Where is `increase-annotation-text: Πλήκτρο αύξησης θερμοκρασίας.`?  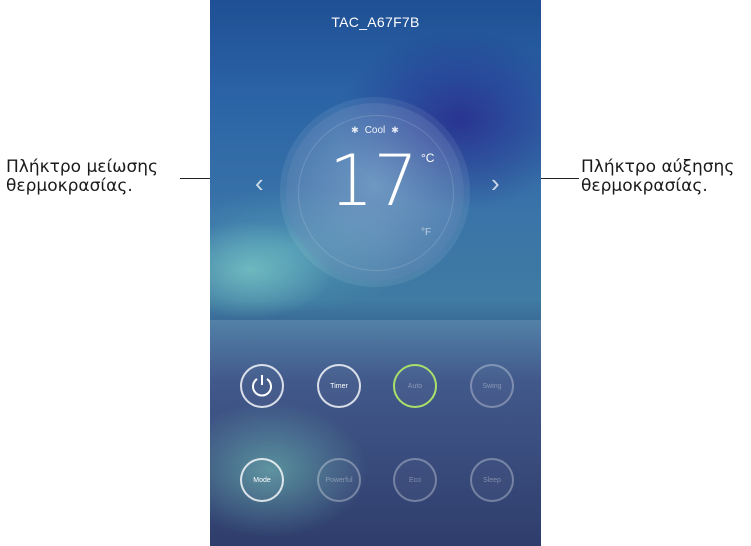
increase-annotation-text: Πλήκτρο αύξησης θερμοκρασίας. is located at coordinates (658, 176).